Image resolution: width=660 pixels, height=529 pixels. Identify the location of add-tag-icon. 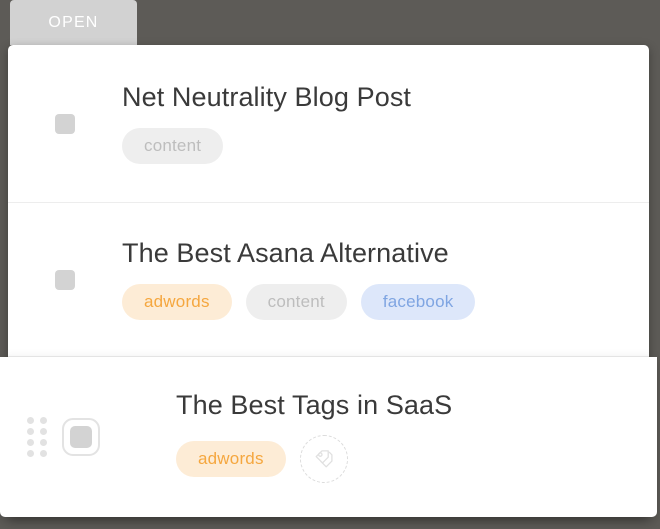
(323, 459).